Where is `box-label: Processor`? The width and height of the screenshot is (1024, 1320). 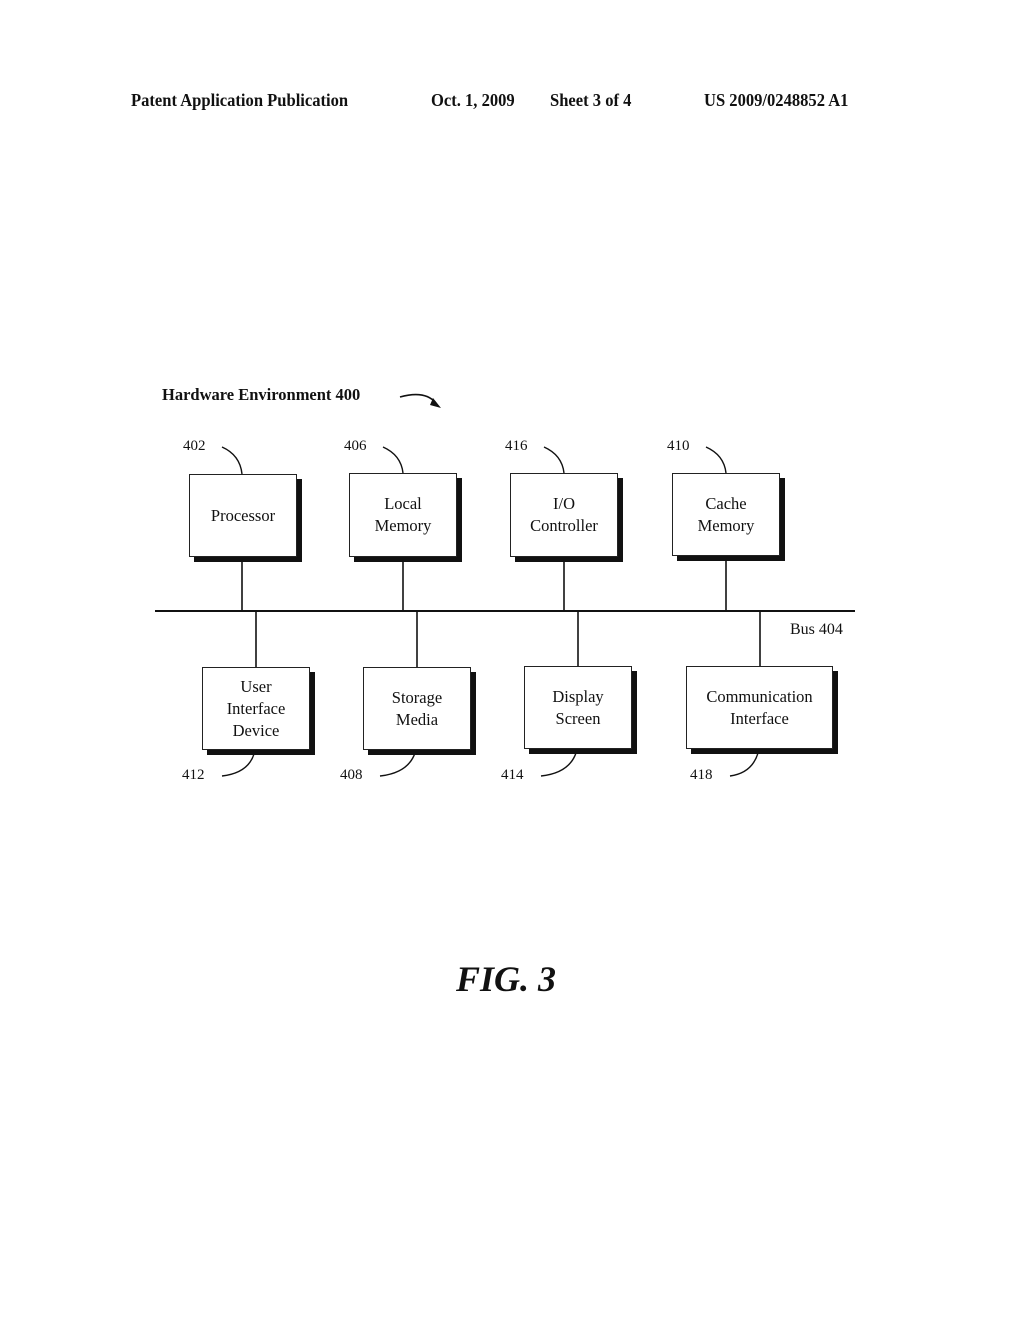 box-label: Processor is located at coordinates (243, 515).